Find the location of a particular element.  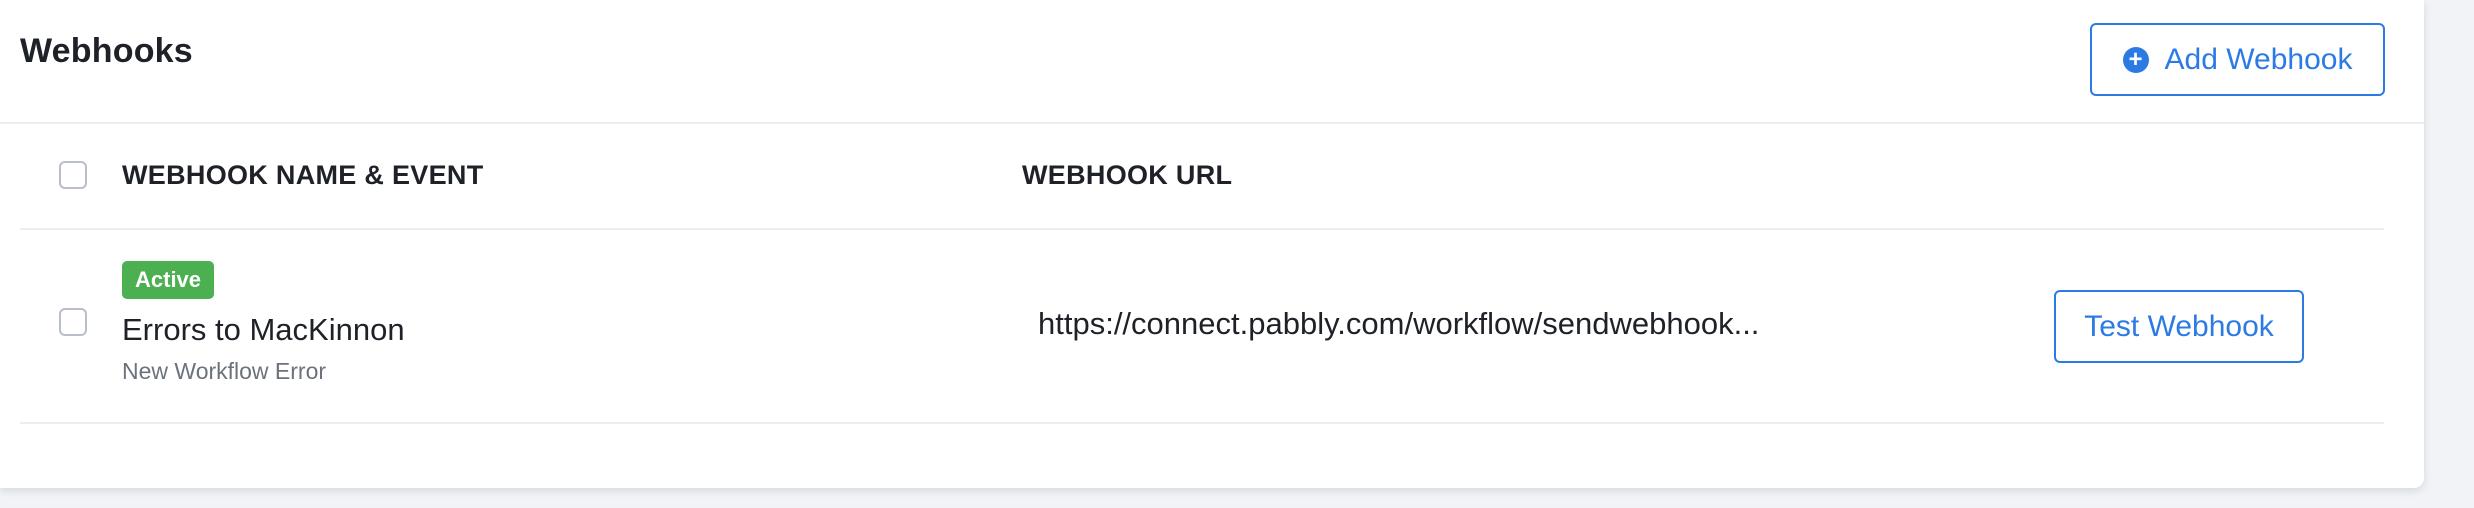

add-webhook-button: + Add Webhook is located at coordinates (2237, 59).